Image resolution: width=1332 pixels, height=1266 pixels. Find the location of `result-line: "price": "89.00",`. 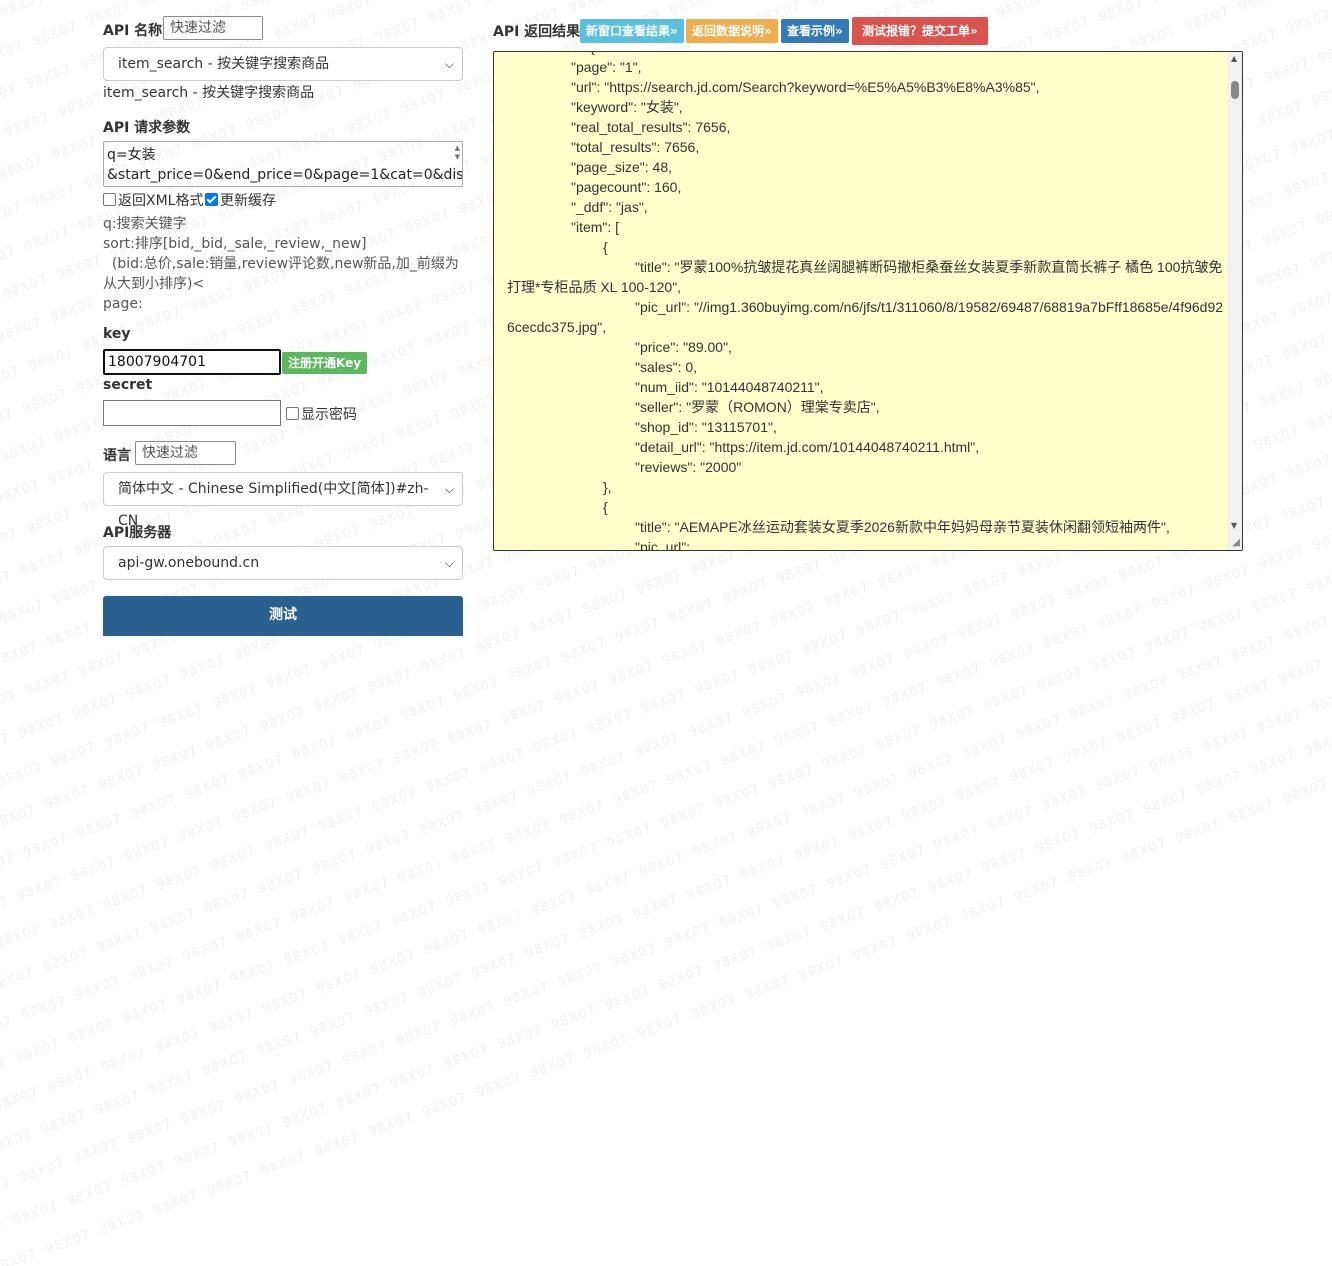

result-line: "price": "89.00", is located at coordinates (683, 347).